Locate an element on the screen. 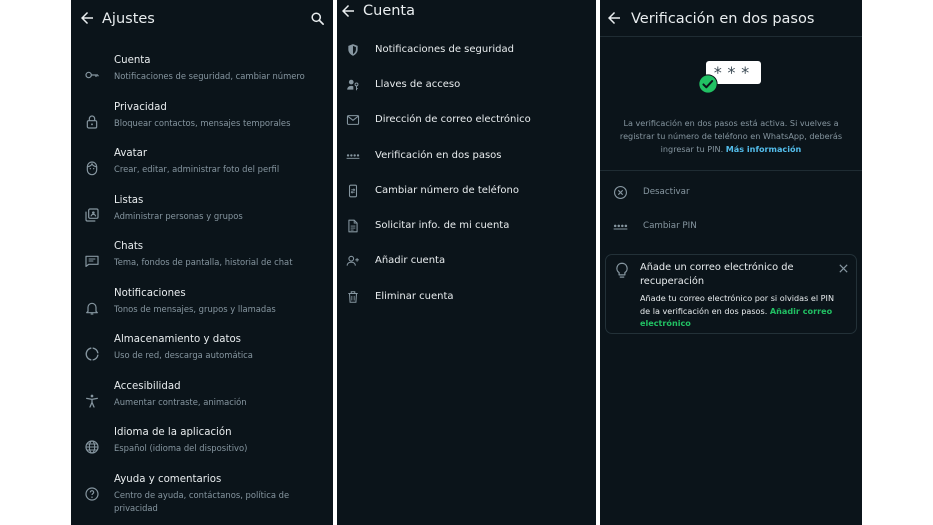 Image resolution: width=933 pixels, height=525 pixels. settings-item-subtitle: Uso de red, descarga automática is located at coordinates (183, 355).